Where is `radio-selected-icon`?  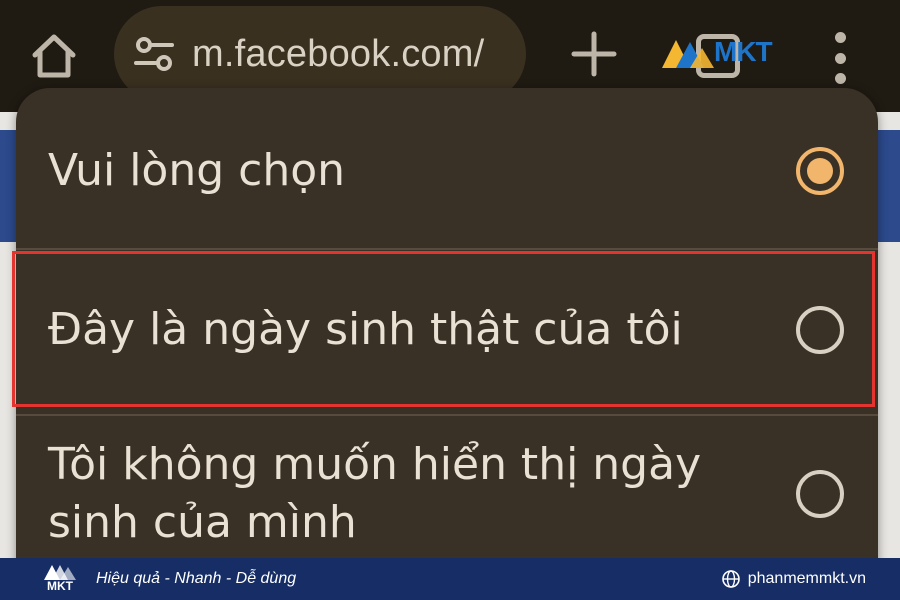
radio-selected-icon is located at coordinates (820, 171).